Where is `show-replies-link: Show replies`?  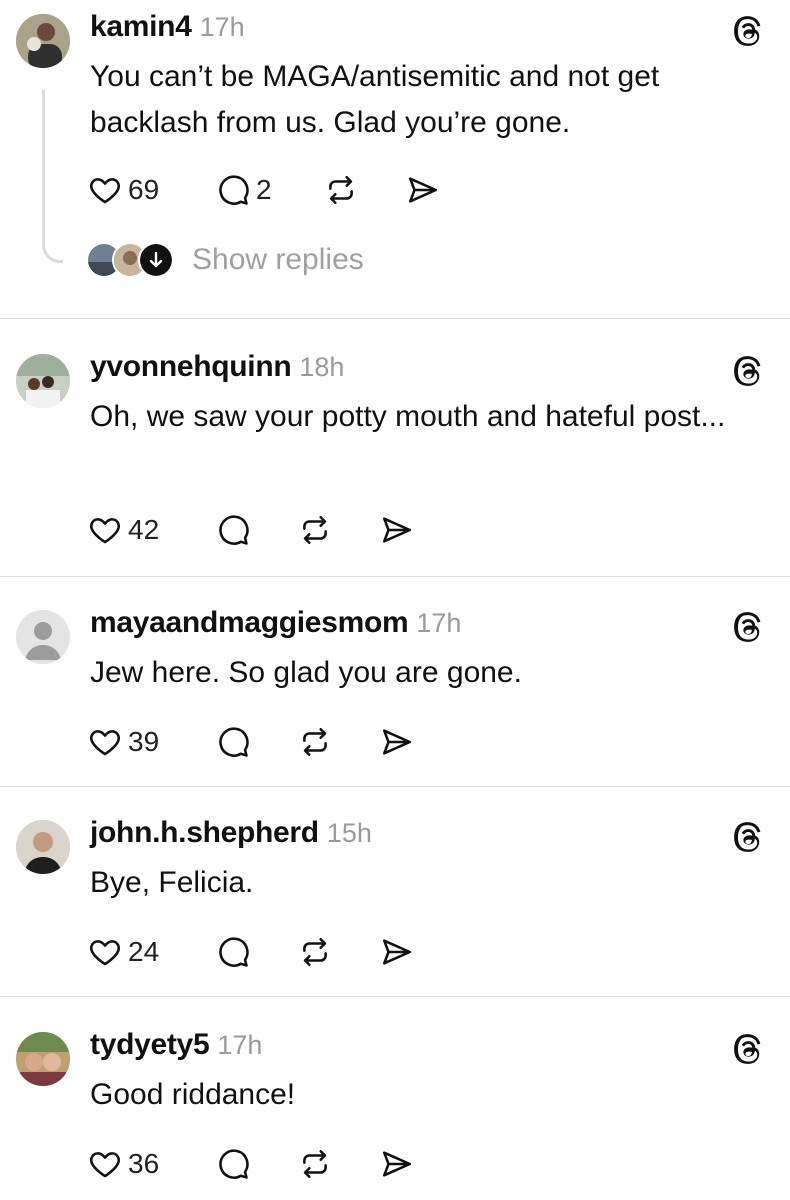 show-replies-link: Show replies is located at coordinates (278, 260).